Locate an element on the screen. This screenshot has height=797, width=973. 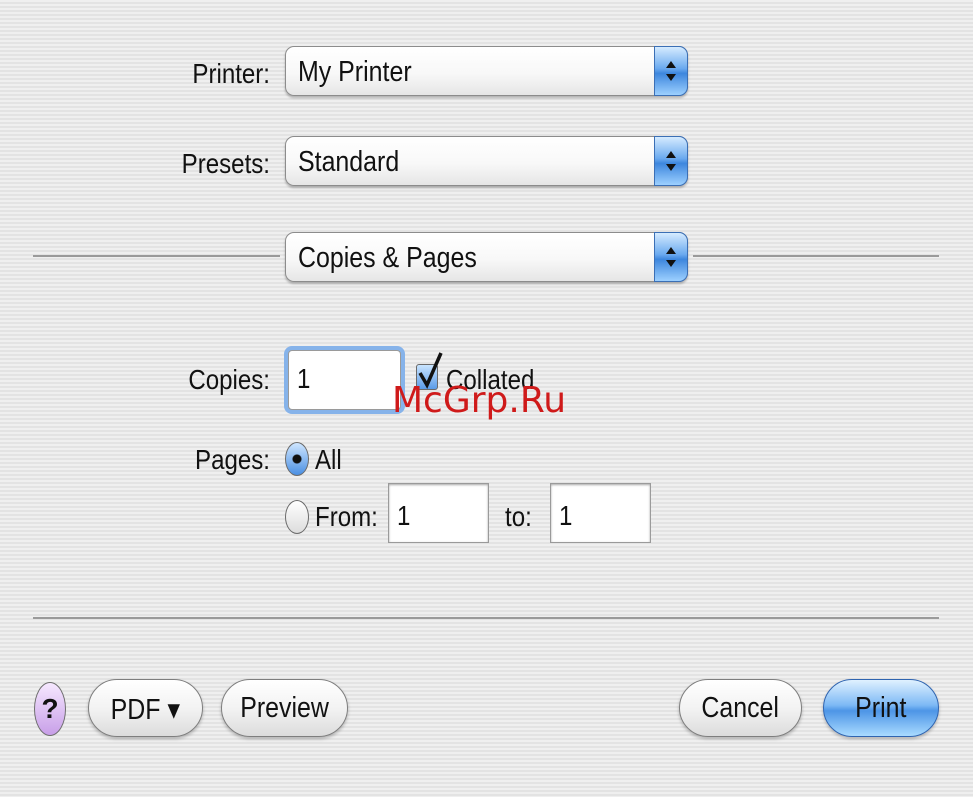
to-label: to: is located at coordinates (518, 516).